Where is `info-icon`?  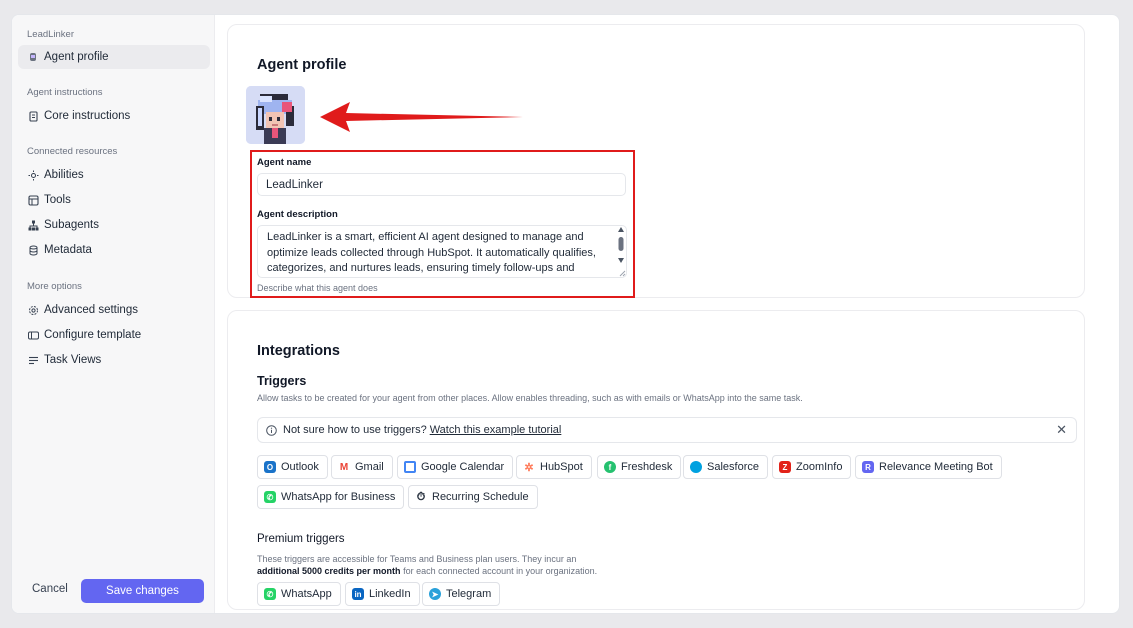 info-icon is located at coordinates (271, 430).